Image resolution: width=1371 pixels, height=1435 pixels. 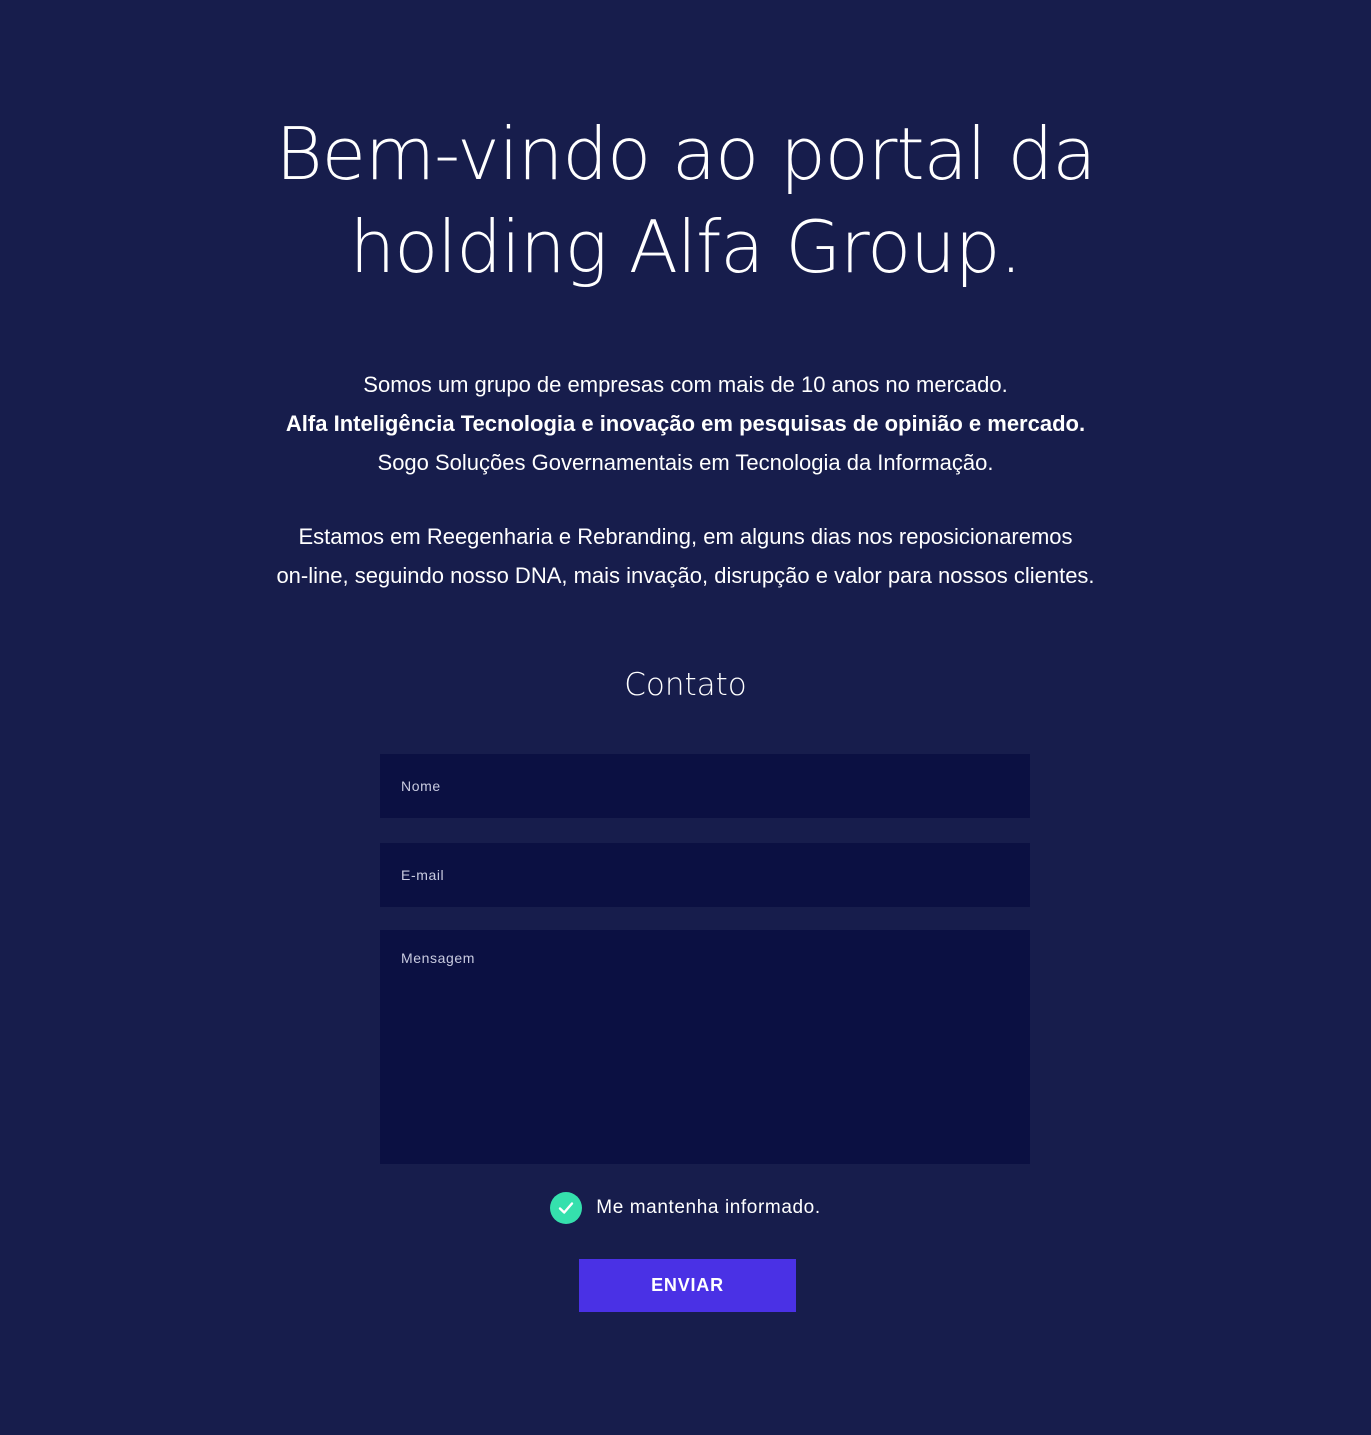 What do you see at coordinates (708, 1208) in the screenshot?
I see `newsletter-label: Me mantenha informado.` at bounding box center [708, 1208].